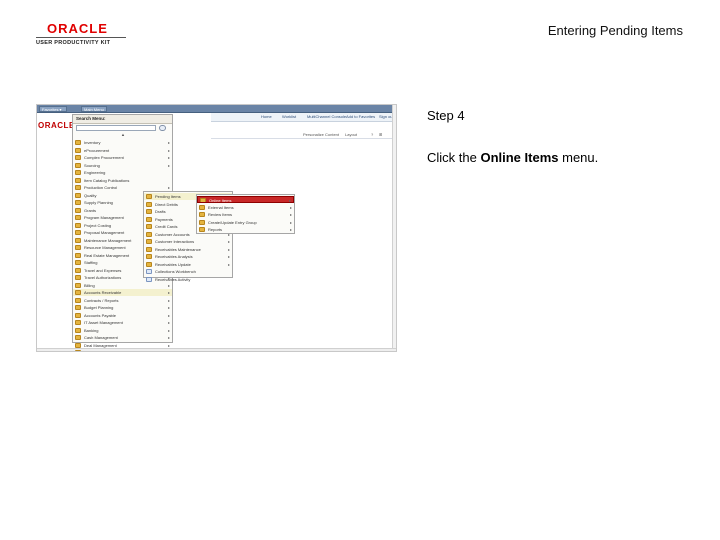  I want to click on menu-item-label: Receivables Maintenance, so click(178, 249).